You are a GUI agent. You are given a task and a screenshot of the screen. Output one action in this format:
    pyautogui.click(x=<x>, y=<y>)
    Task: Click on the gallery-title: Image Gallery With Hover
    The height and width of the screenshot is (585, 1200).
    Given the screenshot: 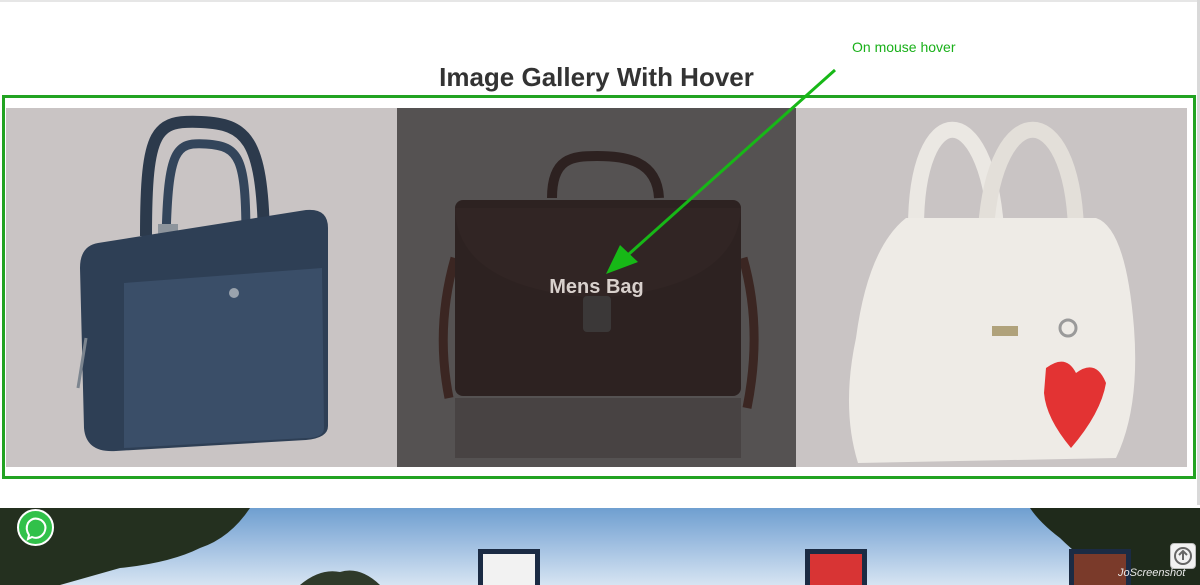 What is the action you would take?
    pyautogui.click(x=596, y=77)
    